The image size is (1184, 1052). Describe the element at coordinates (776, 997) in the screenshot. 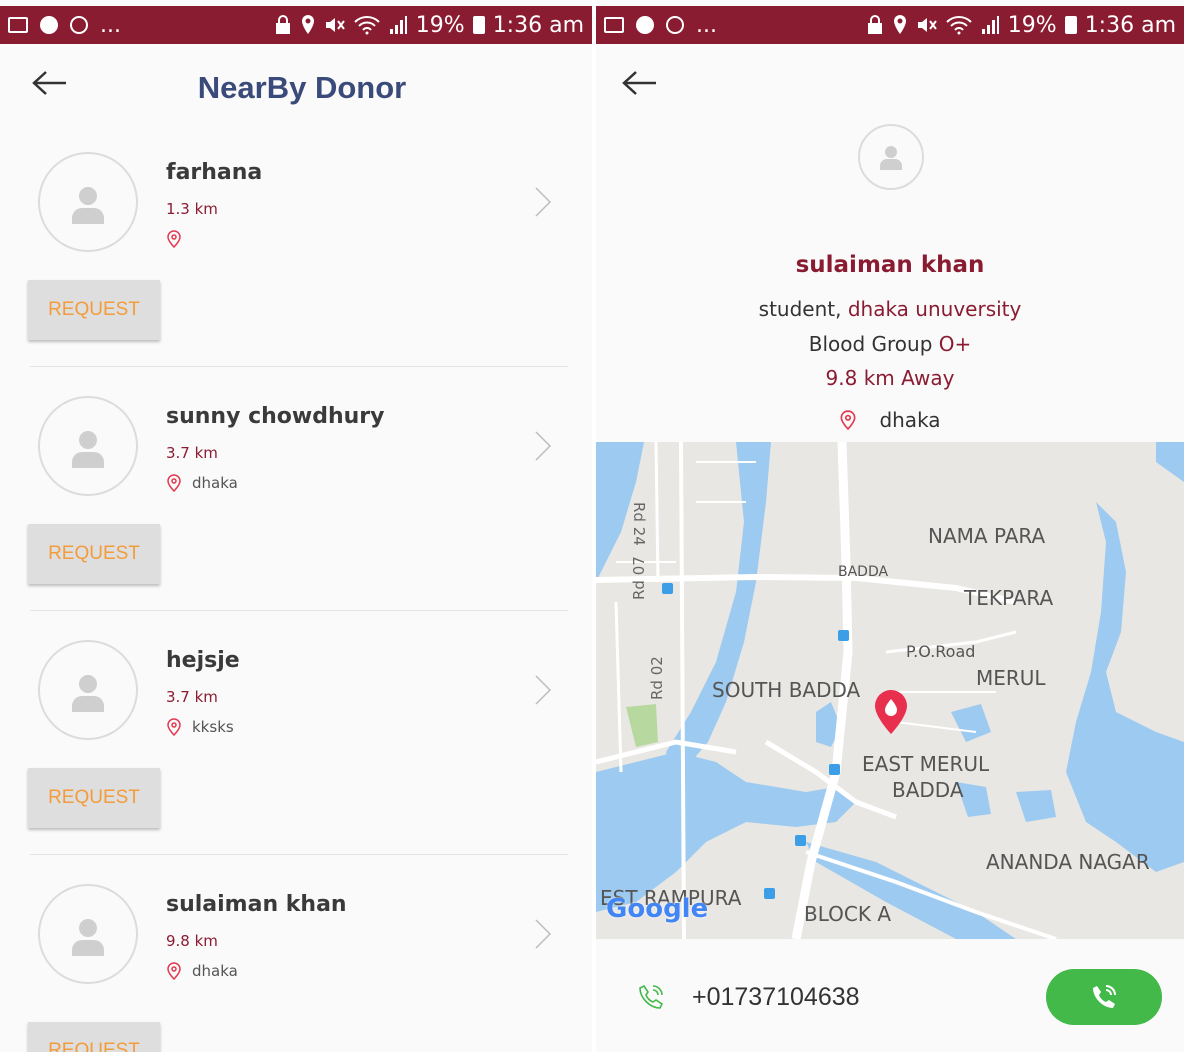

I see `phone-number: +01737104638` at that location.